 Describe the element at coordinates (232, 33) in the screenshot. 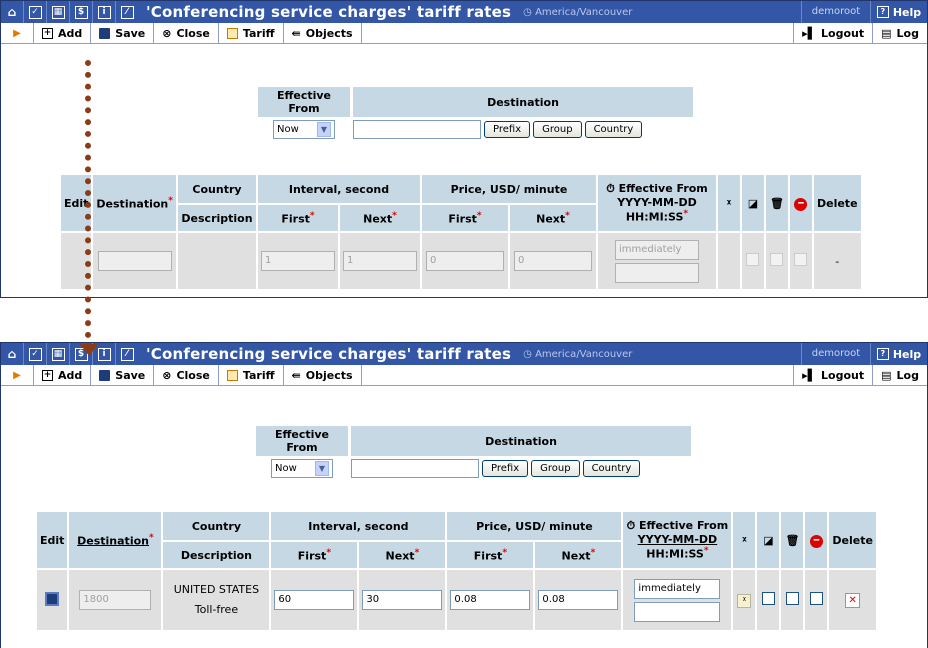

I see `tariff-icon` at that location.